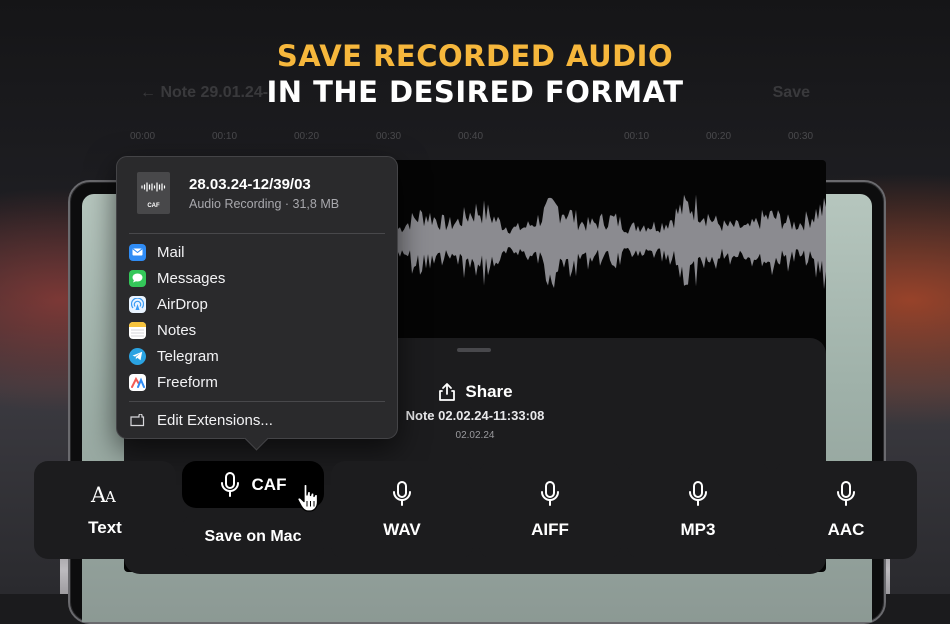 Image resolution: width=950 pixels, height=624 pixels. Describe the element at coordinates (171, 252) in the screenshot. I see `share-item-label: Mail` at that location.